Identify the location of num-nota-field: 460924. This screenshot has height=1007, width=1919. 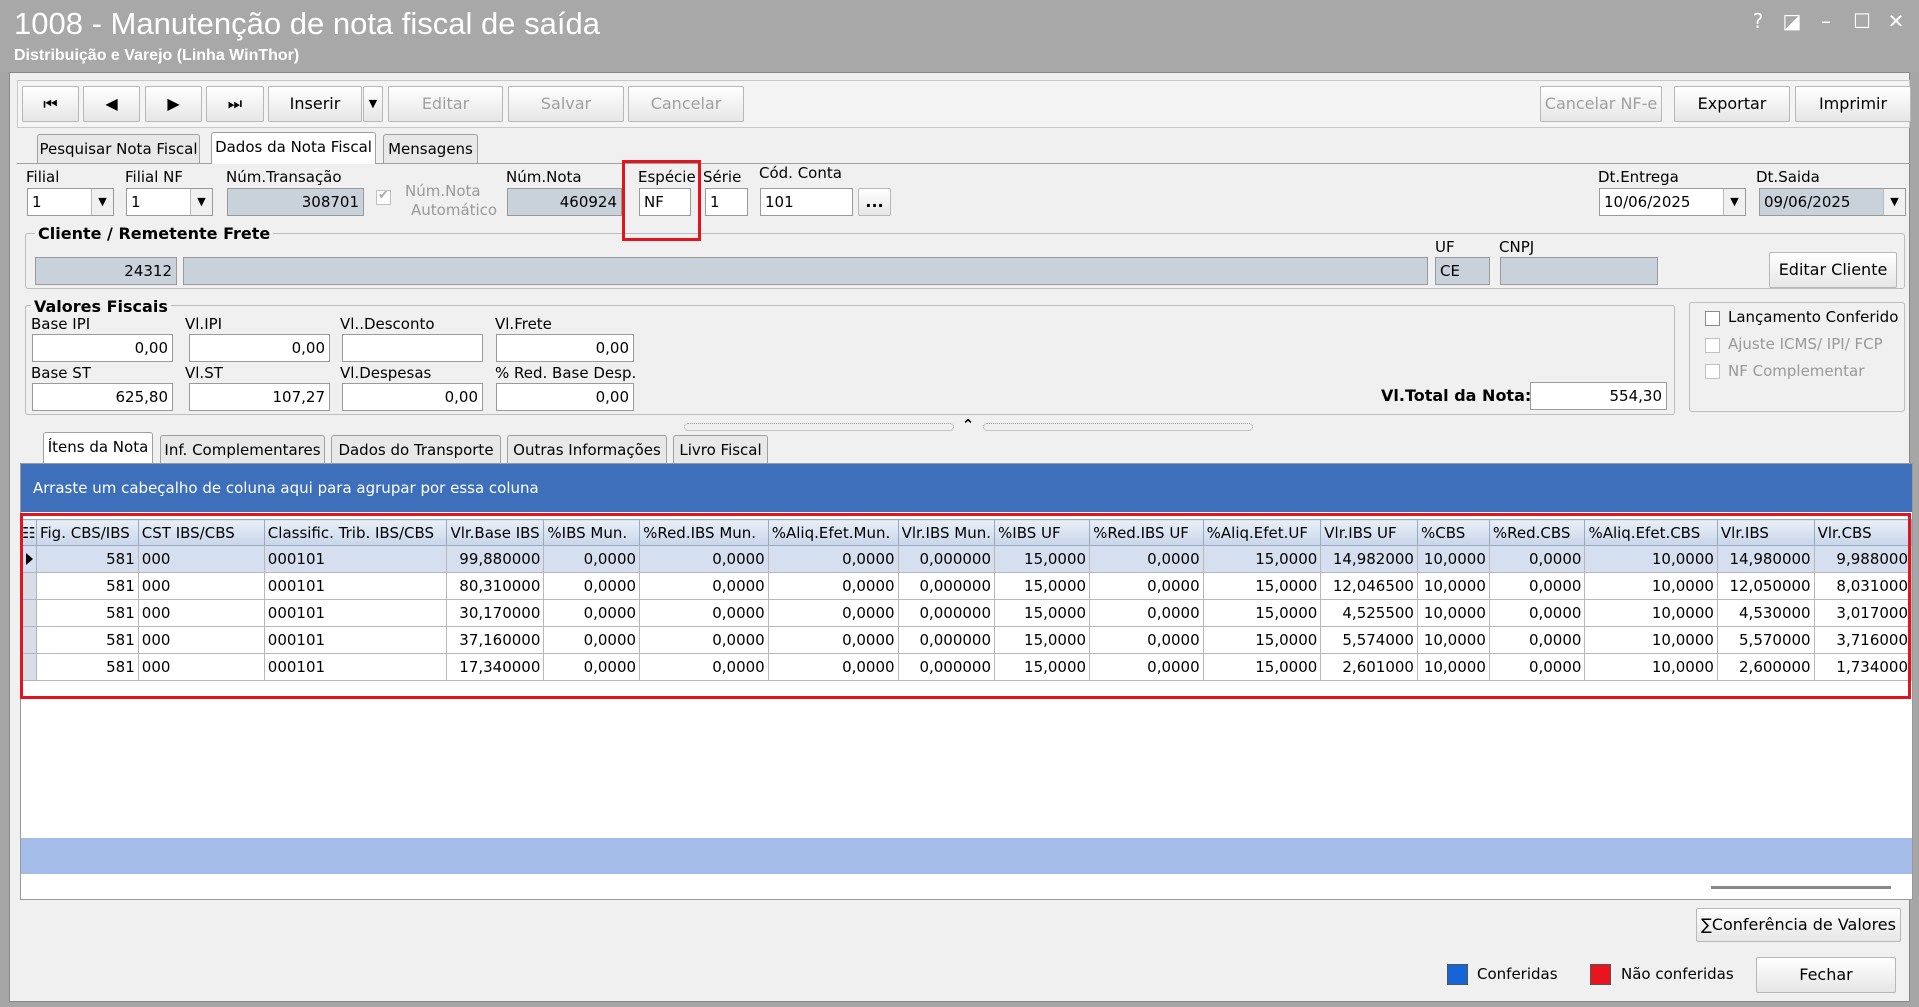
(564, 202).